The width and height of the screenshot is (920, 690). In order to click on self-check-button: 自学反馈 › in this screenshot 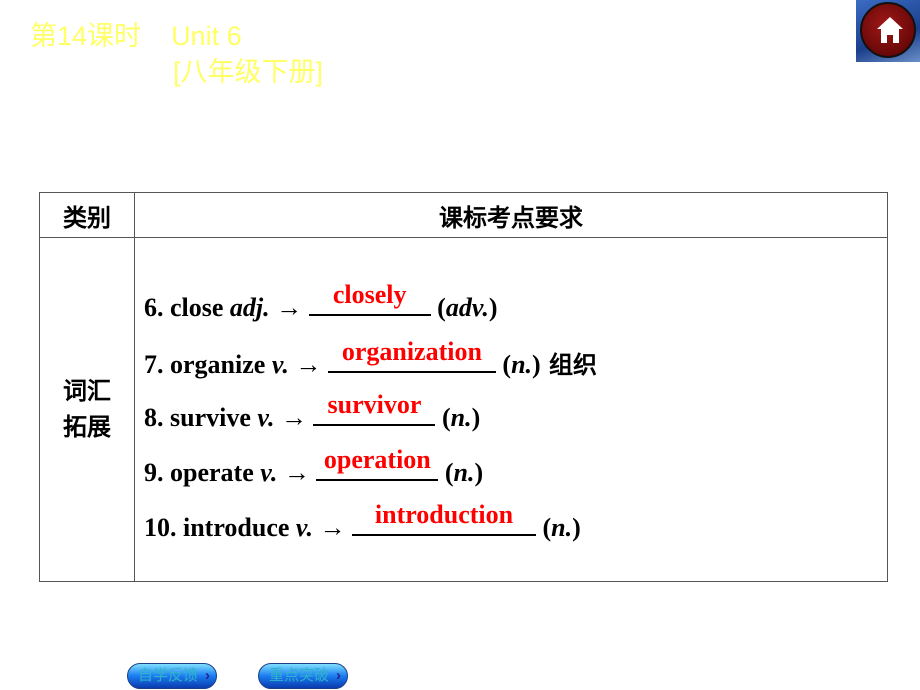, I will do `click(172, 676)`.